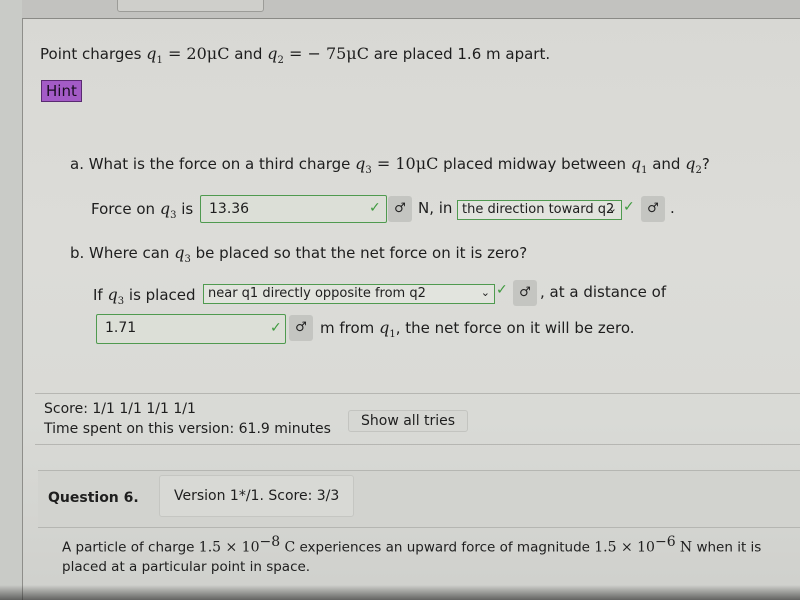  Describe the element at coordinates (301, 328) in the screenshot. I see `distance-answer-key-icon: ♂` at that location.